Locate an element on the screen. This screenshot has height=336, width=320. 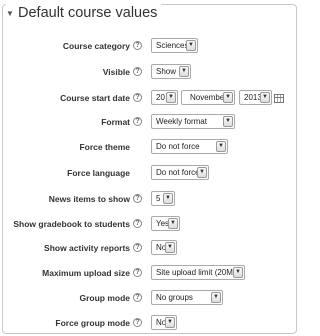
field-news-items: News items to show ? 5 ▼ is located at coordinates (150, 199).